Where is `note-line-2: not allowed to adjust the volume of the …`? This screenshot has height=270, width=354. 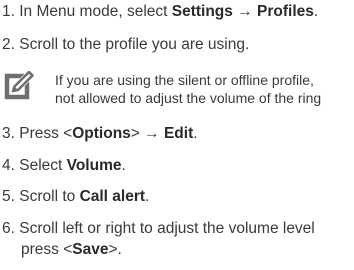 note-line-2: not allowed to adjust the volume of the … is located at coordinates (188, 98).